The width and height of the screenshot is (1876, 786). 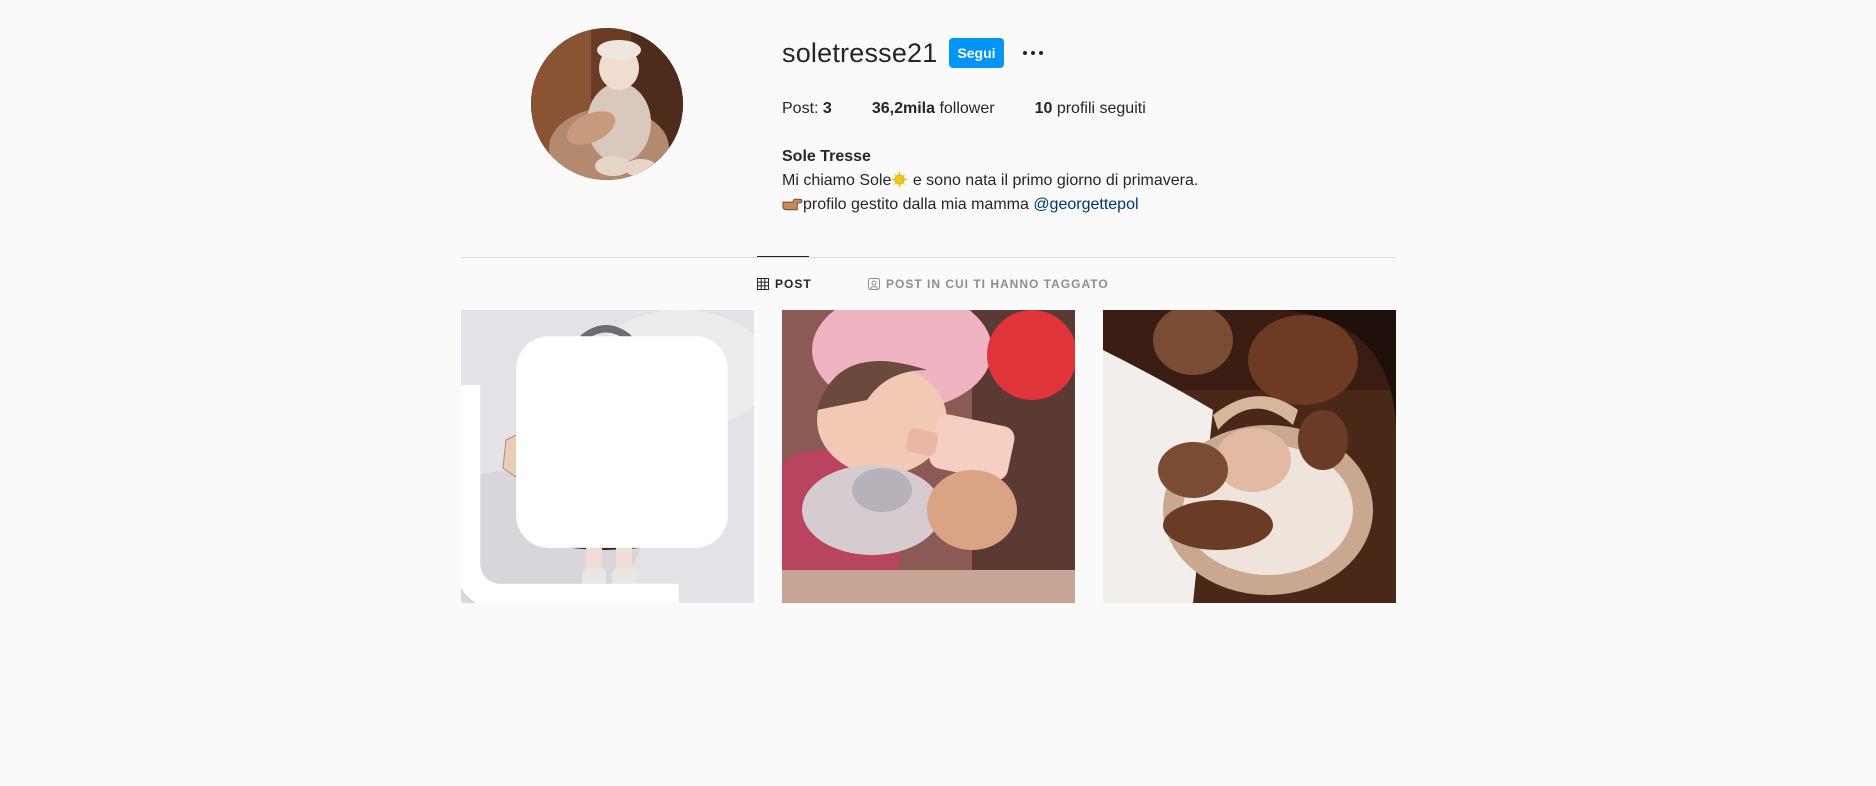 What do you see at coordinates (827, 108) in the screenshot?
I see `posts-count: 3` at bounding box center [827, 108].